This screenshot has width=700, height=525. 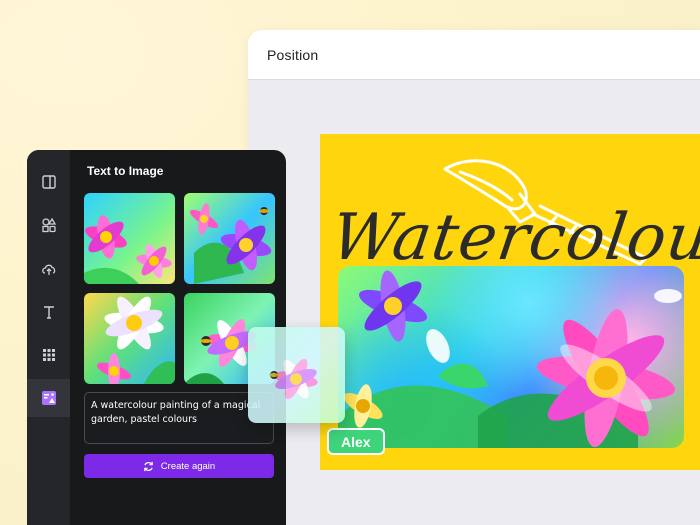 I want to click on rail-text-button, so click(x=48, y=311).